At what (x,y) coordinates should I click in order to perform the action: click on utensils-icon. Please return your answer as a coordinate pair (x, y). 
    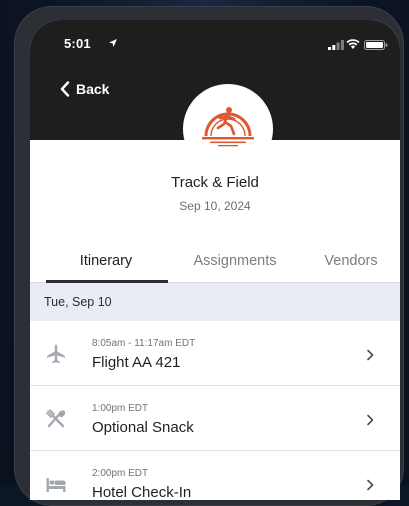
    Looking at the image, I should click on (56, 418).